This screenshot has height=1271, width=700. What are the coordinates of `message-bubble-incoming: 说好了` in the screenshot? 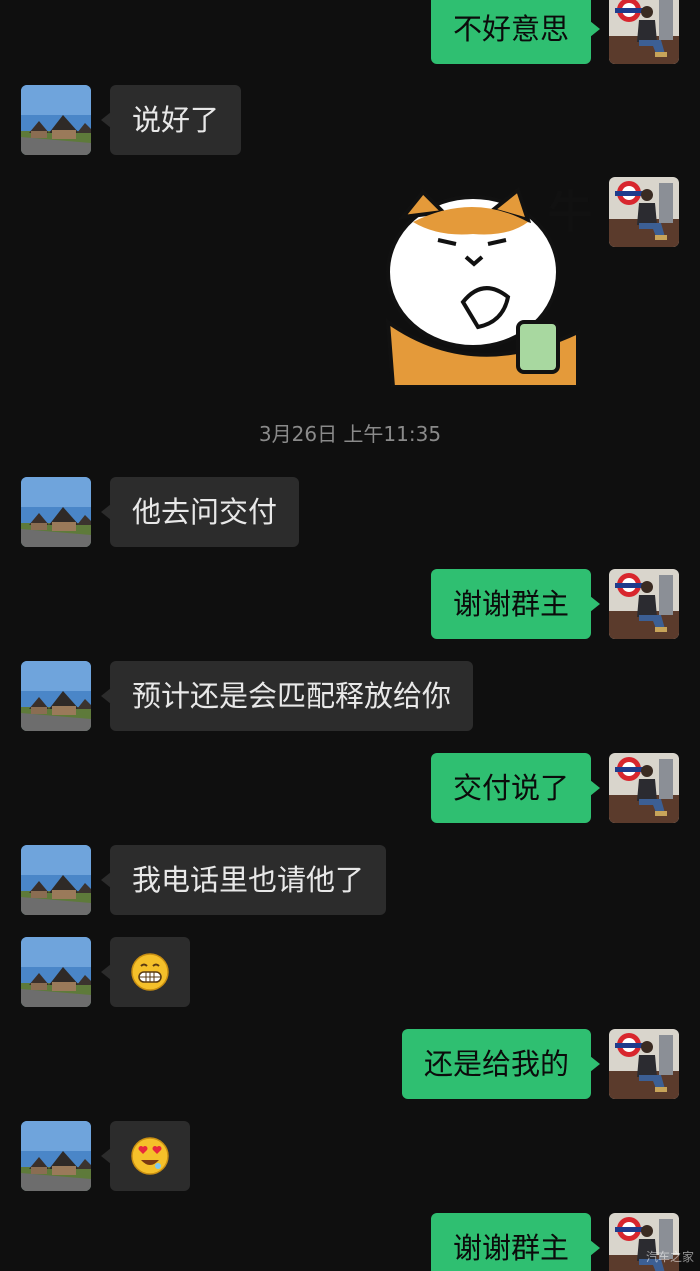 It's located at (171, 120).